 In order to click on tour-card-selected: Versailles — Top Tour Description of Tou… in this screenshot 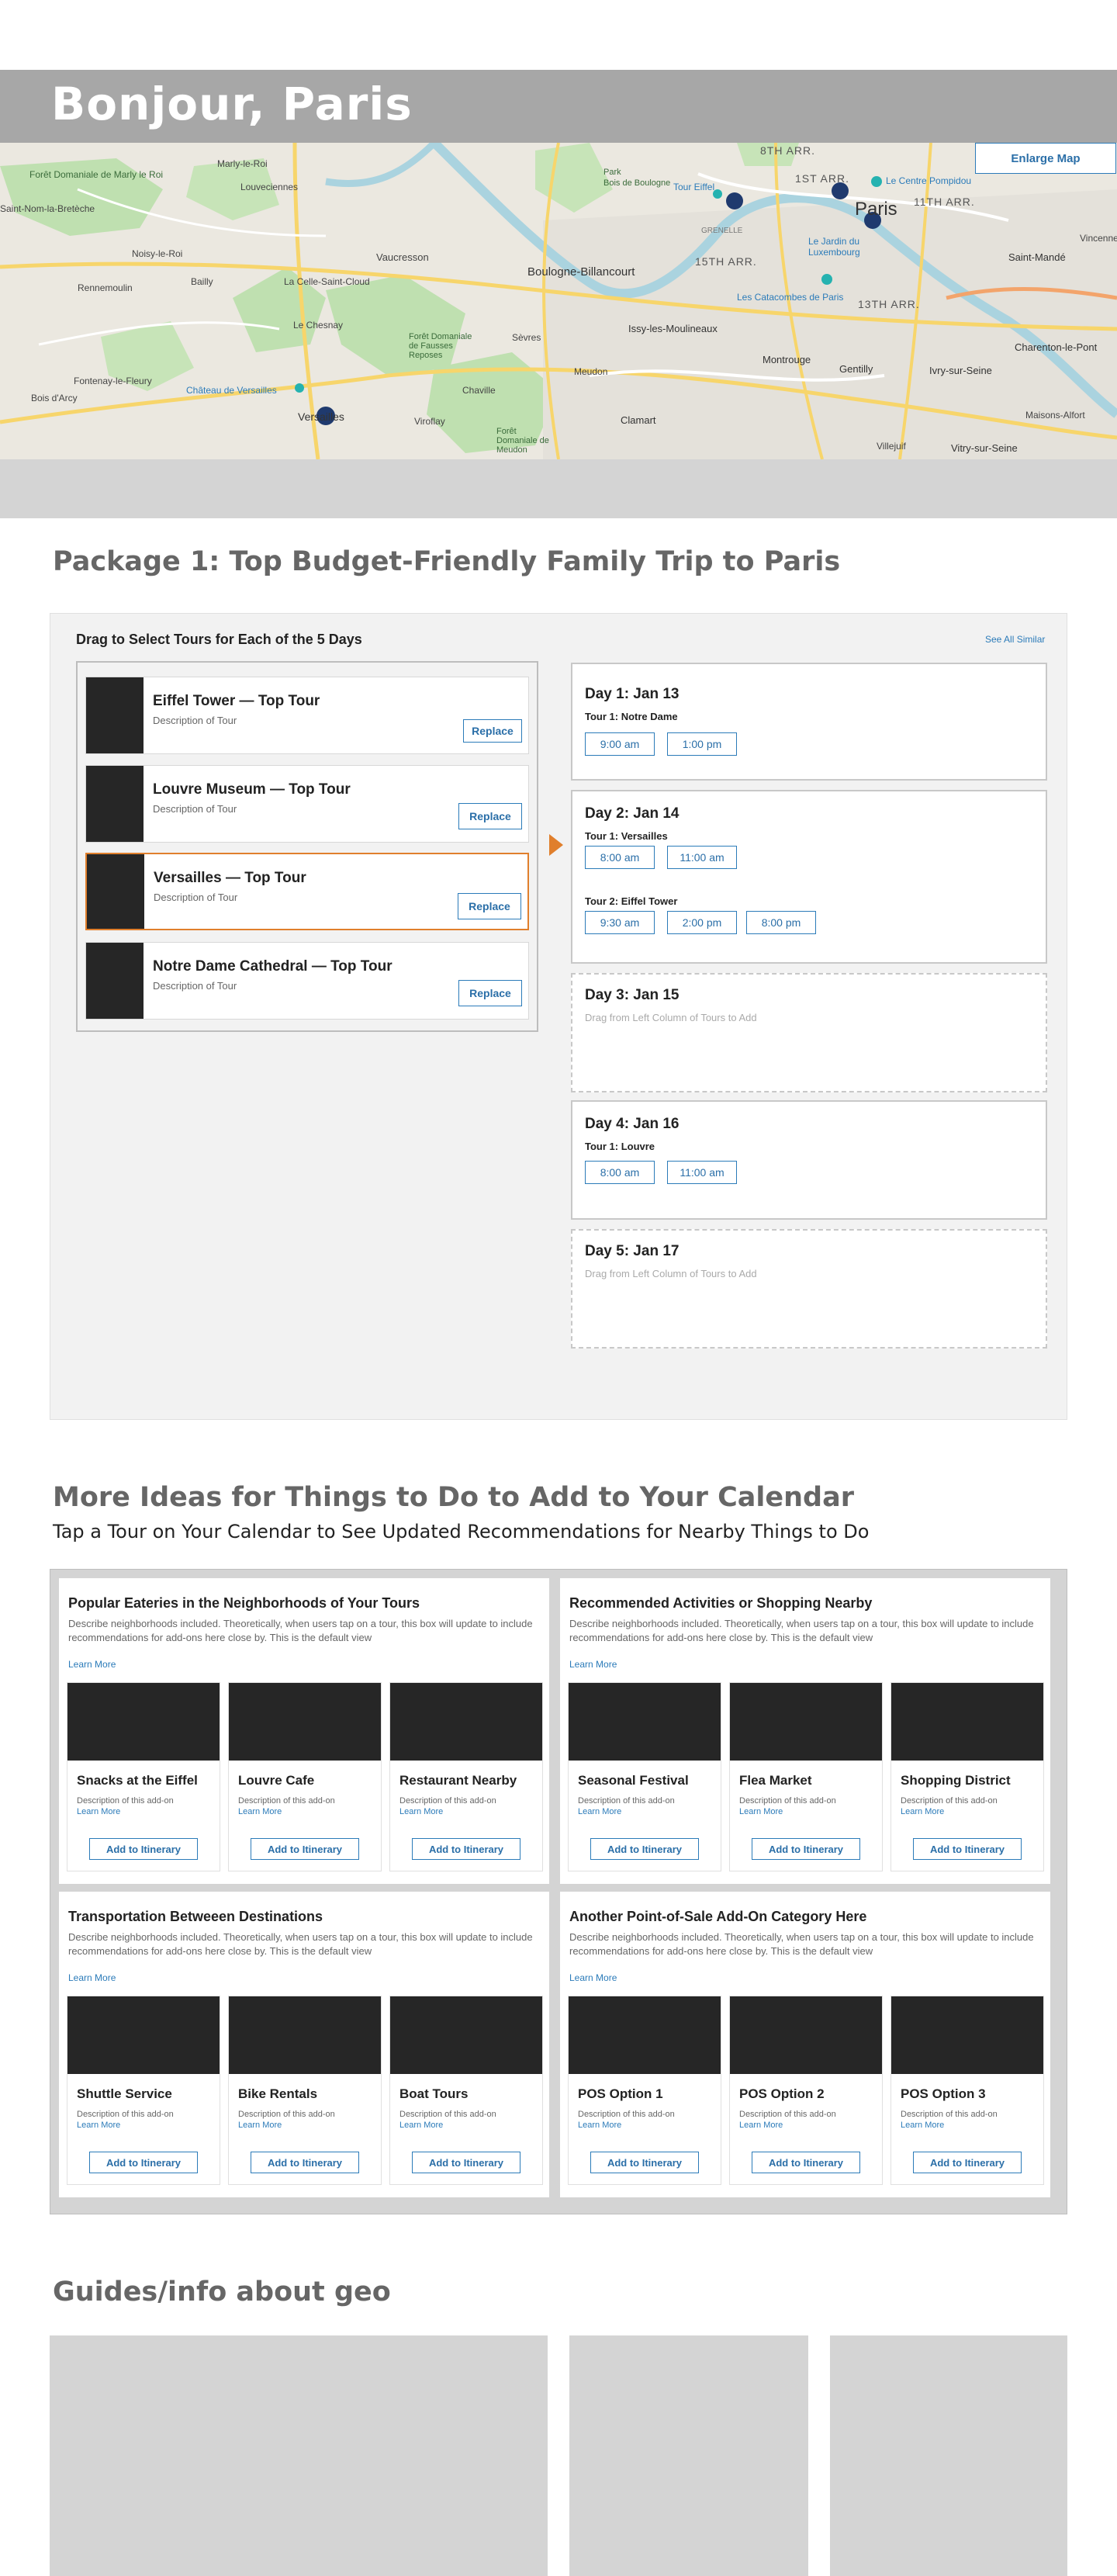, I will do `click(307, 891)`.